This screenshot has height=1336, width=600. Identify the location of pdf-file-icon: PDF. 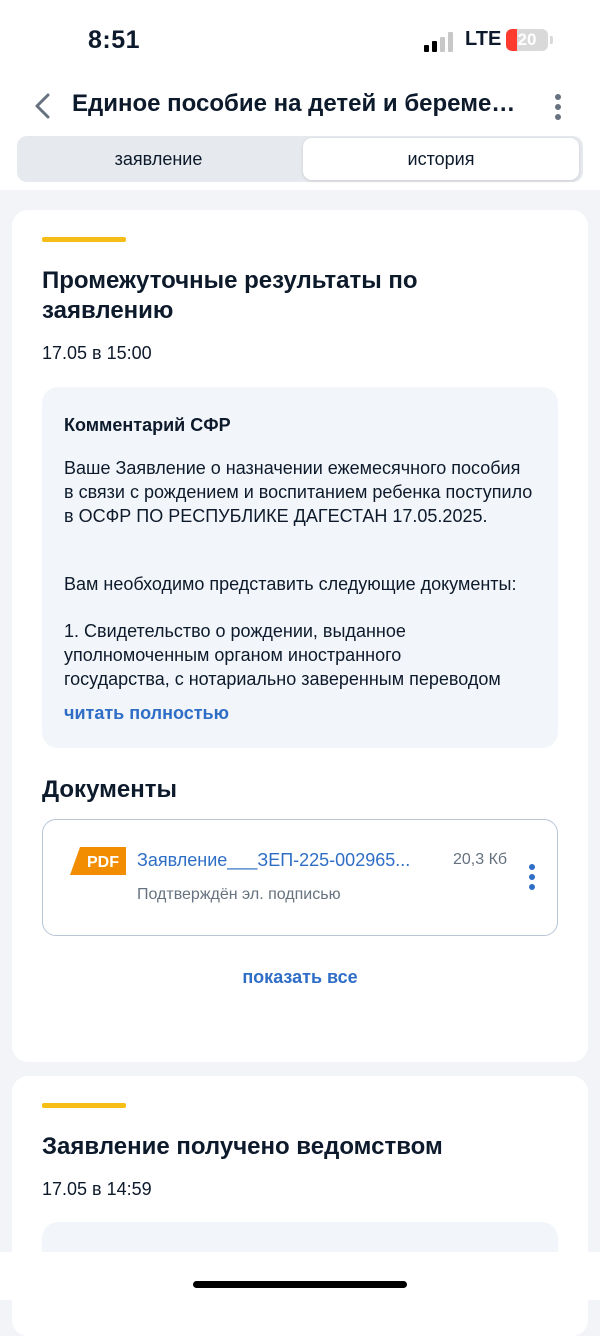
(98, 861).